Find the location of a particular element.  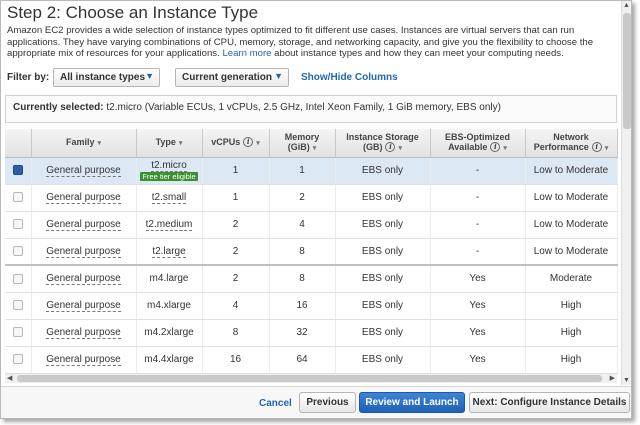

vcpus-cell: 8 is located at coordinates (236, 333).